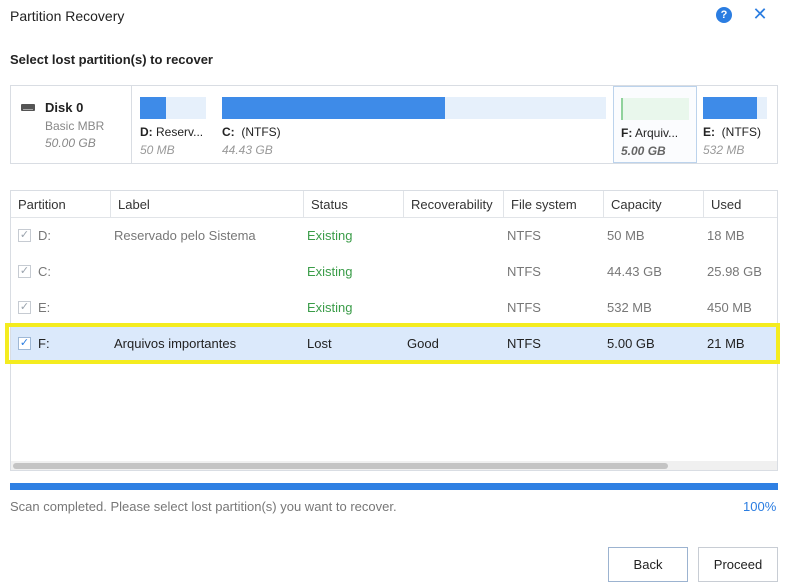 The image size is (785, 587). What do you see at coordinates (44, 307) in the screenshot?
I see `cell-partition: E:` at bounding box center [44, 307].